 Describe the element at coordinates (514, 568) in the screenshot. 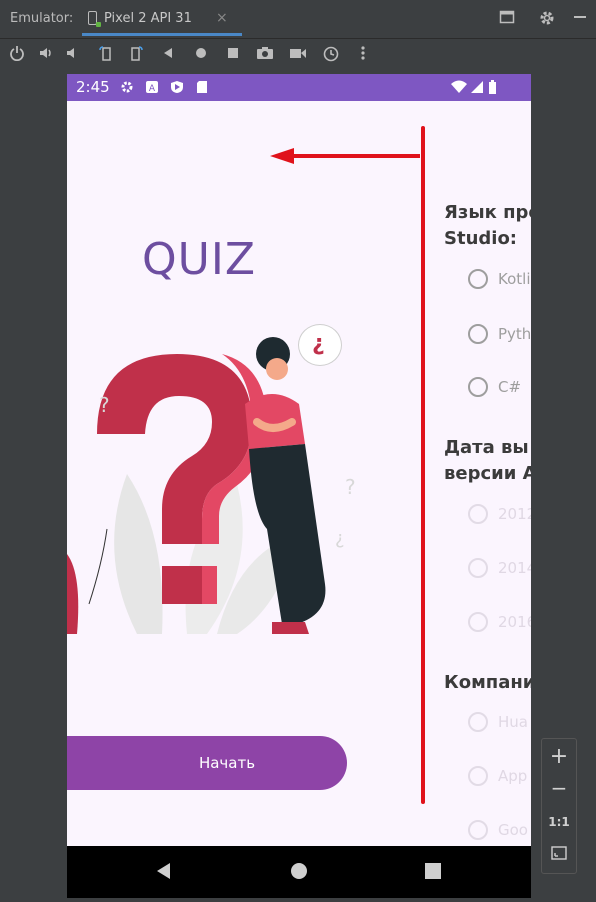

I see `option-label: 2014` at that location.